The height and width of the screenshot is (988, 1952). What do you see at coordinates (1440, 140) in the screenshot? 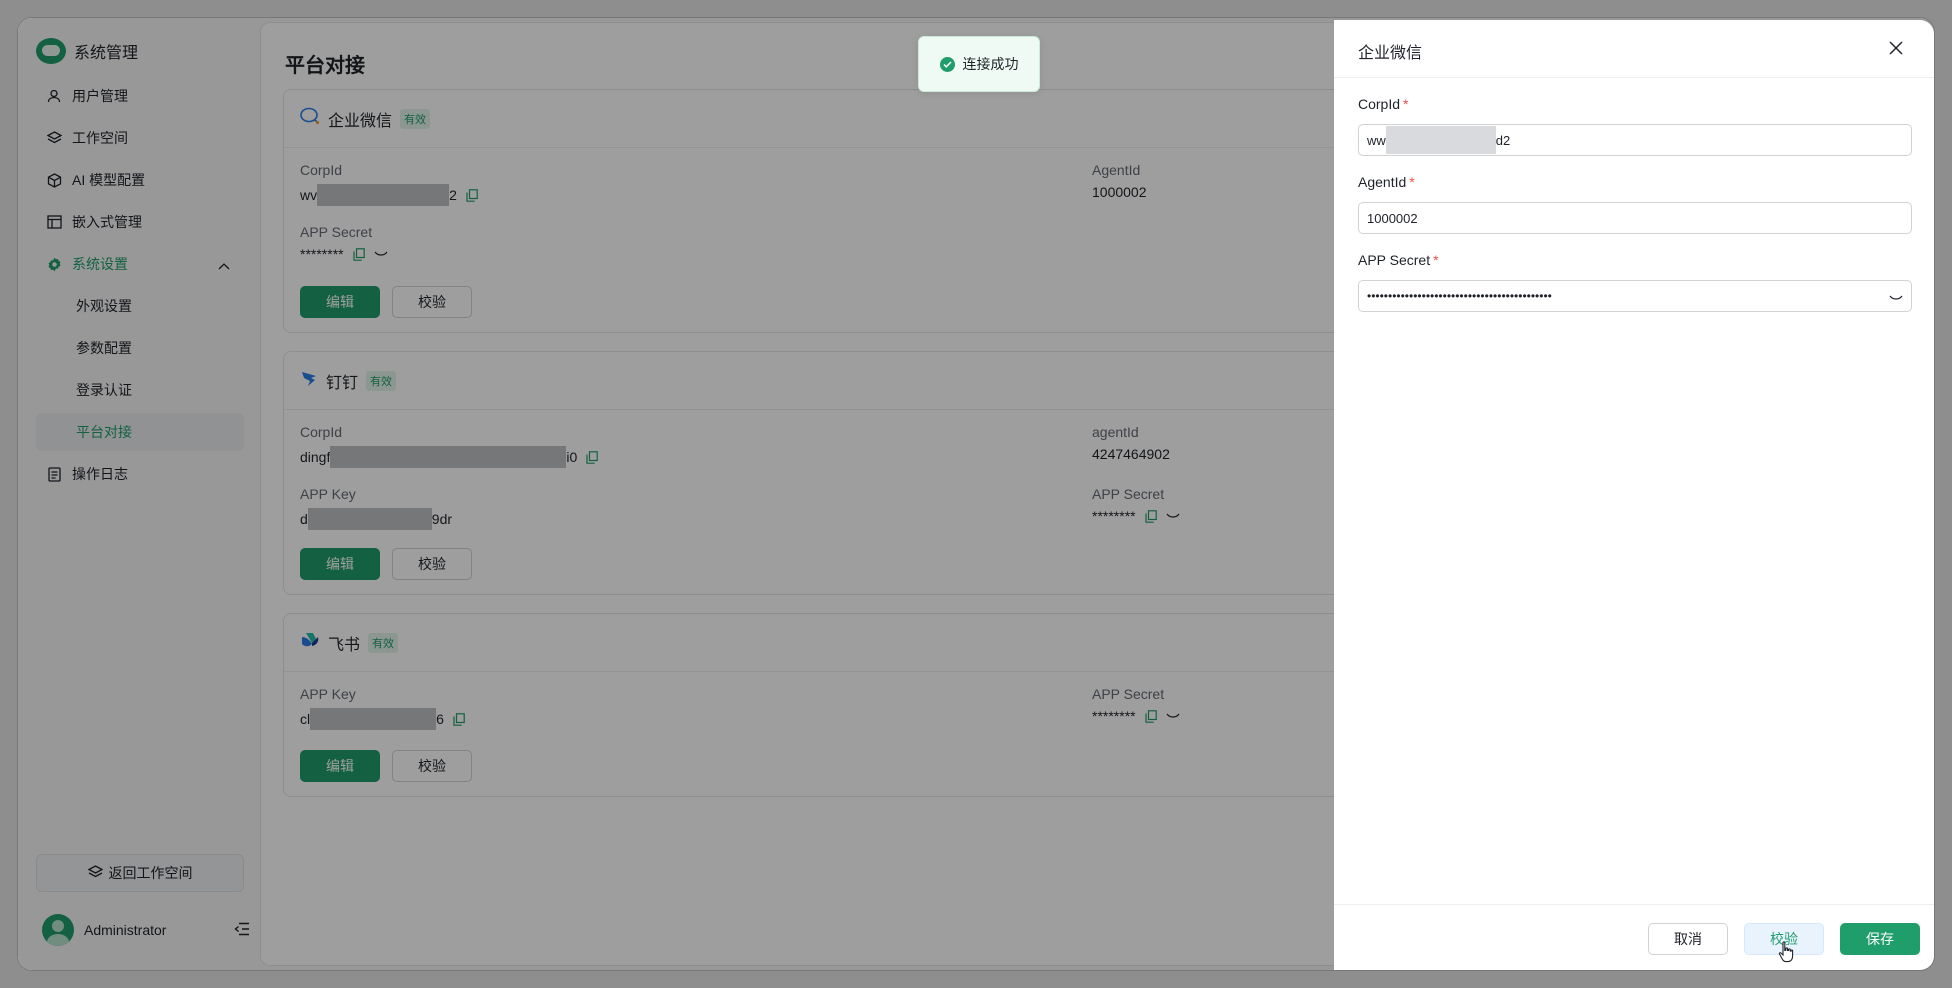
I see `masked-value` at bounding box center [1440, 140].